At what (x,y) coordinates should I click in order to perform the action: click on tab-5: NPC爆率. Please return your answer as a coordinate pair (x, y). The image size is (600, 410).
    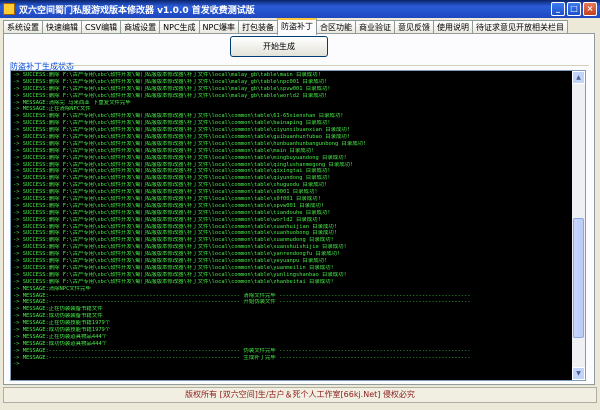
    Looking at the image, I should click on (218, 27).